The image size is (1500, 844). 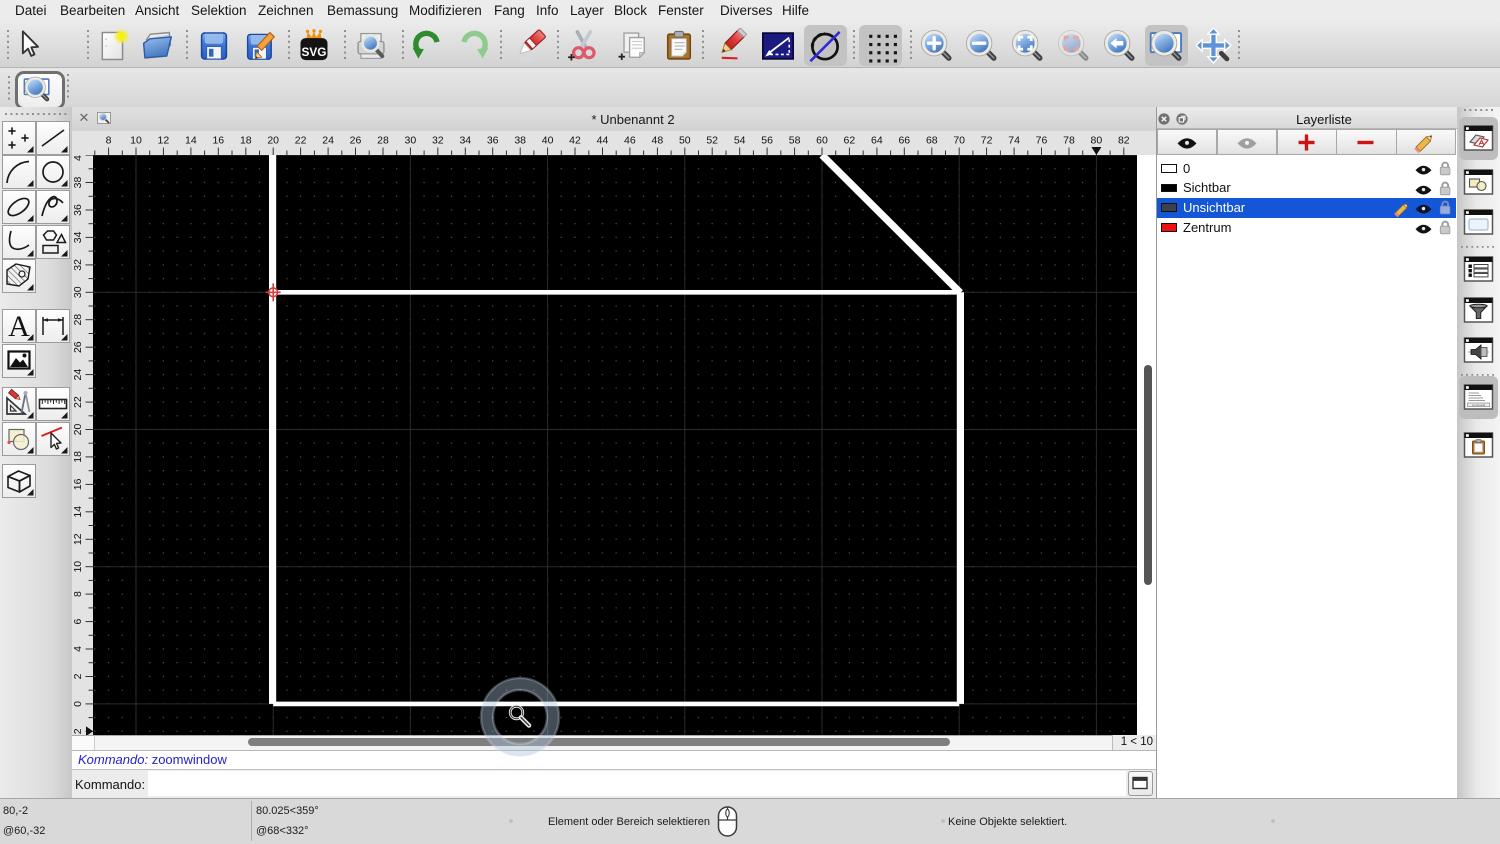 I want to click on svg-text: 58, so click(x=795, y=141).